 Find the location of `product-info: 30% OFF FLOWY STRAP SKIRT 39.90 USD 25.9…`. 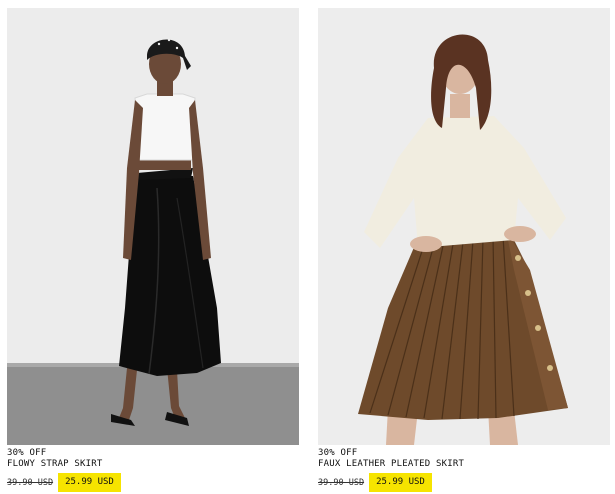

product-info: 30% OFF FLOWY STRAP SKIRT 39.90 USD 25.9… is located at coordinates (153, 468).